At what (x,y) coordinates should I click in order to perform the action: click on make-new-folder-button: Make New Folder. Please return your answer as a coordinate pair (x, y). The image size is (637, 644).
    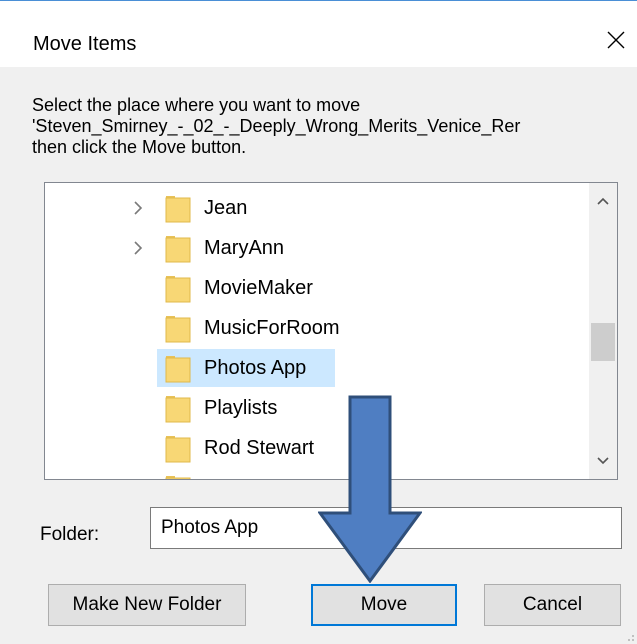
    Looking at the image, I should click on (147, 605).